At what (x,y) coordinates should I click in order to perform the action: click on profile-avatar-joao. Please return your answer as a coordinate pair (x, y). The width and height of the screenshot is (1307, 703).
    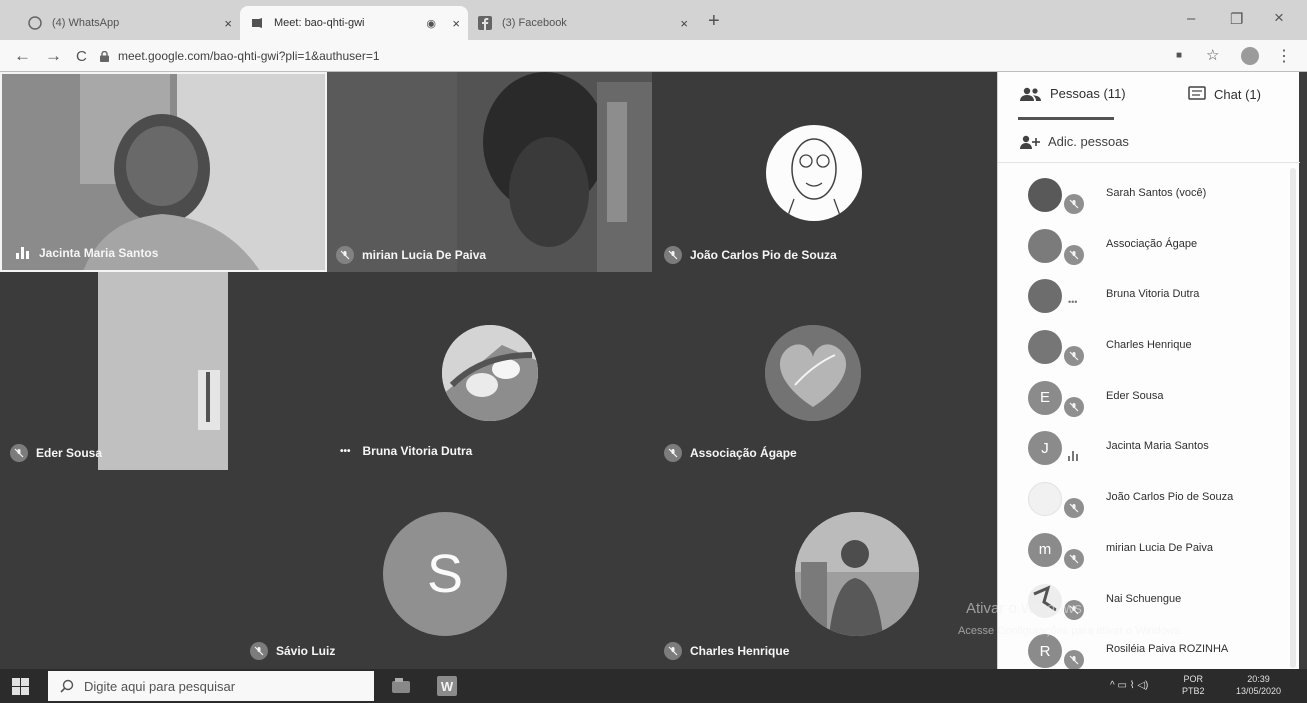
    Looking at the image, I should click on (814, 173).